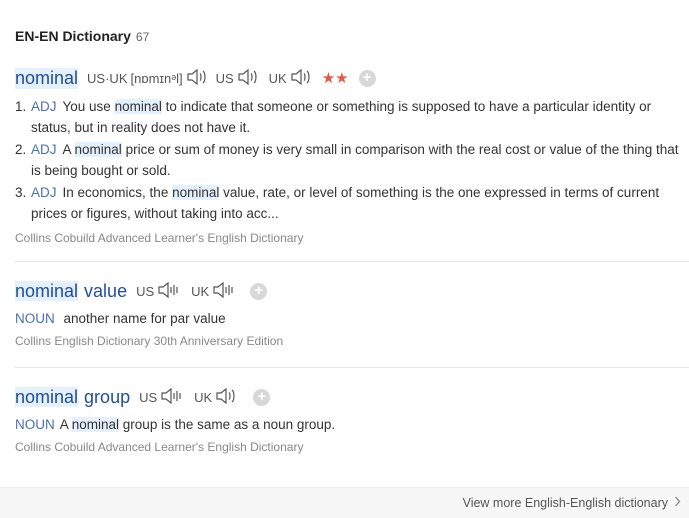  What do you see at coordinates (156, 78) in the screenshot?
I see `pron-ipa: [nɒmɪnᵊl]` at bounding box center [156, 78].